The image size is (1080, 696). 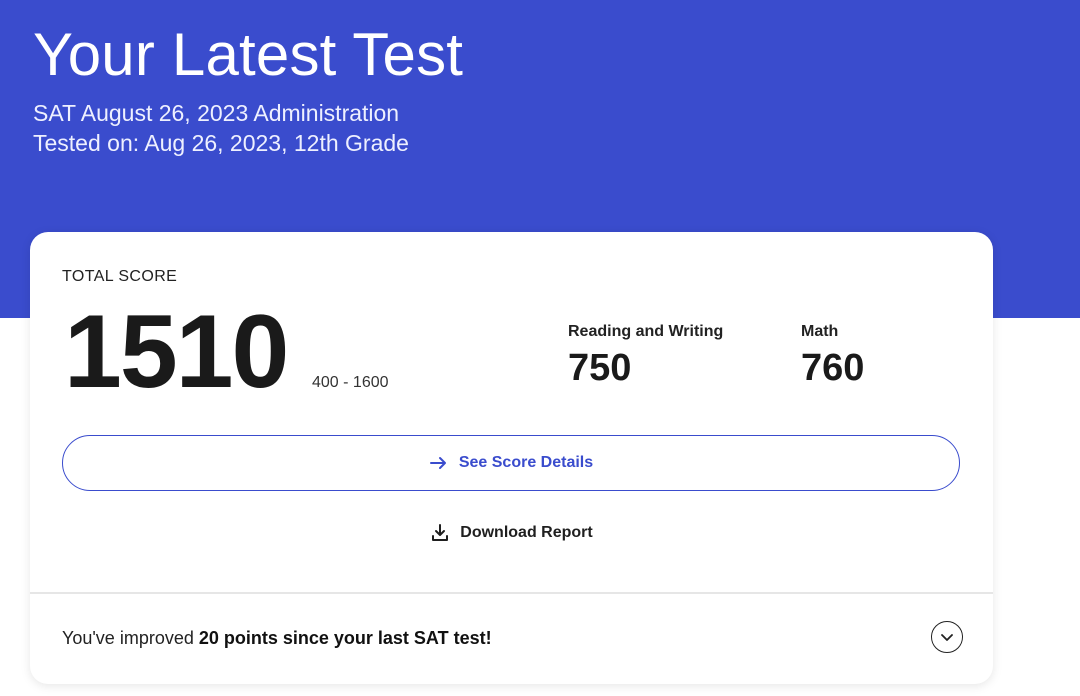 I want to click on arrow-right-icon, so click(x=439, y=463).